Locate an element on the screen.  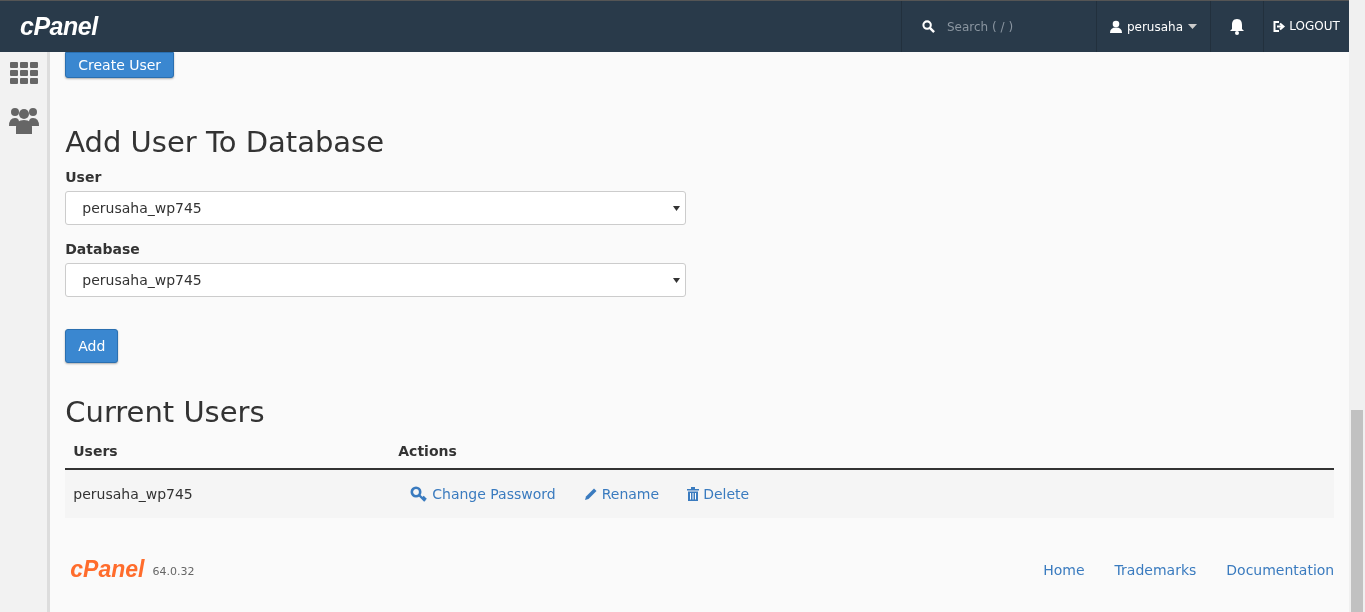
users-icon is located at coordinates (23, 120).